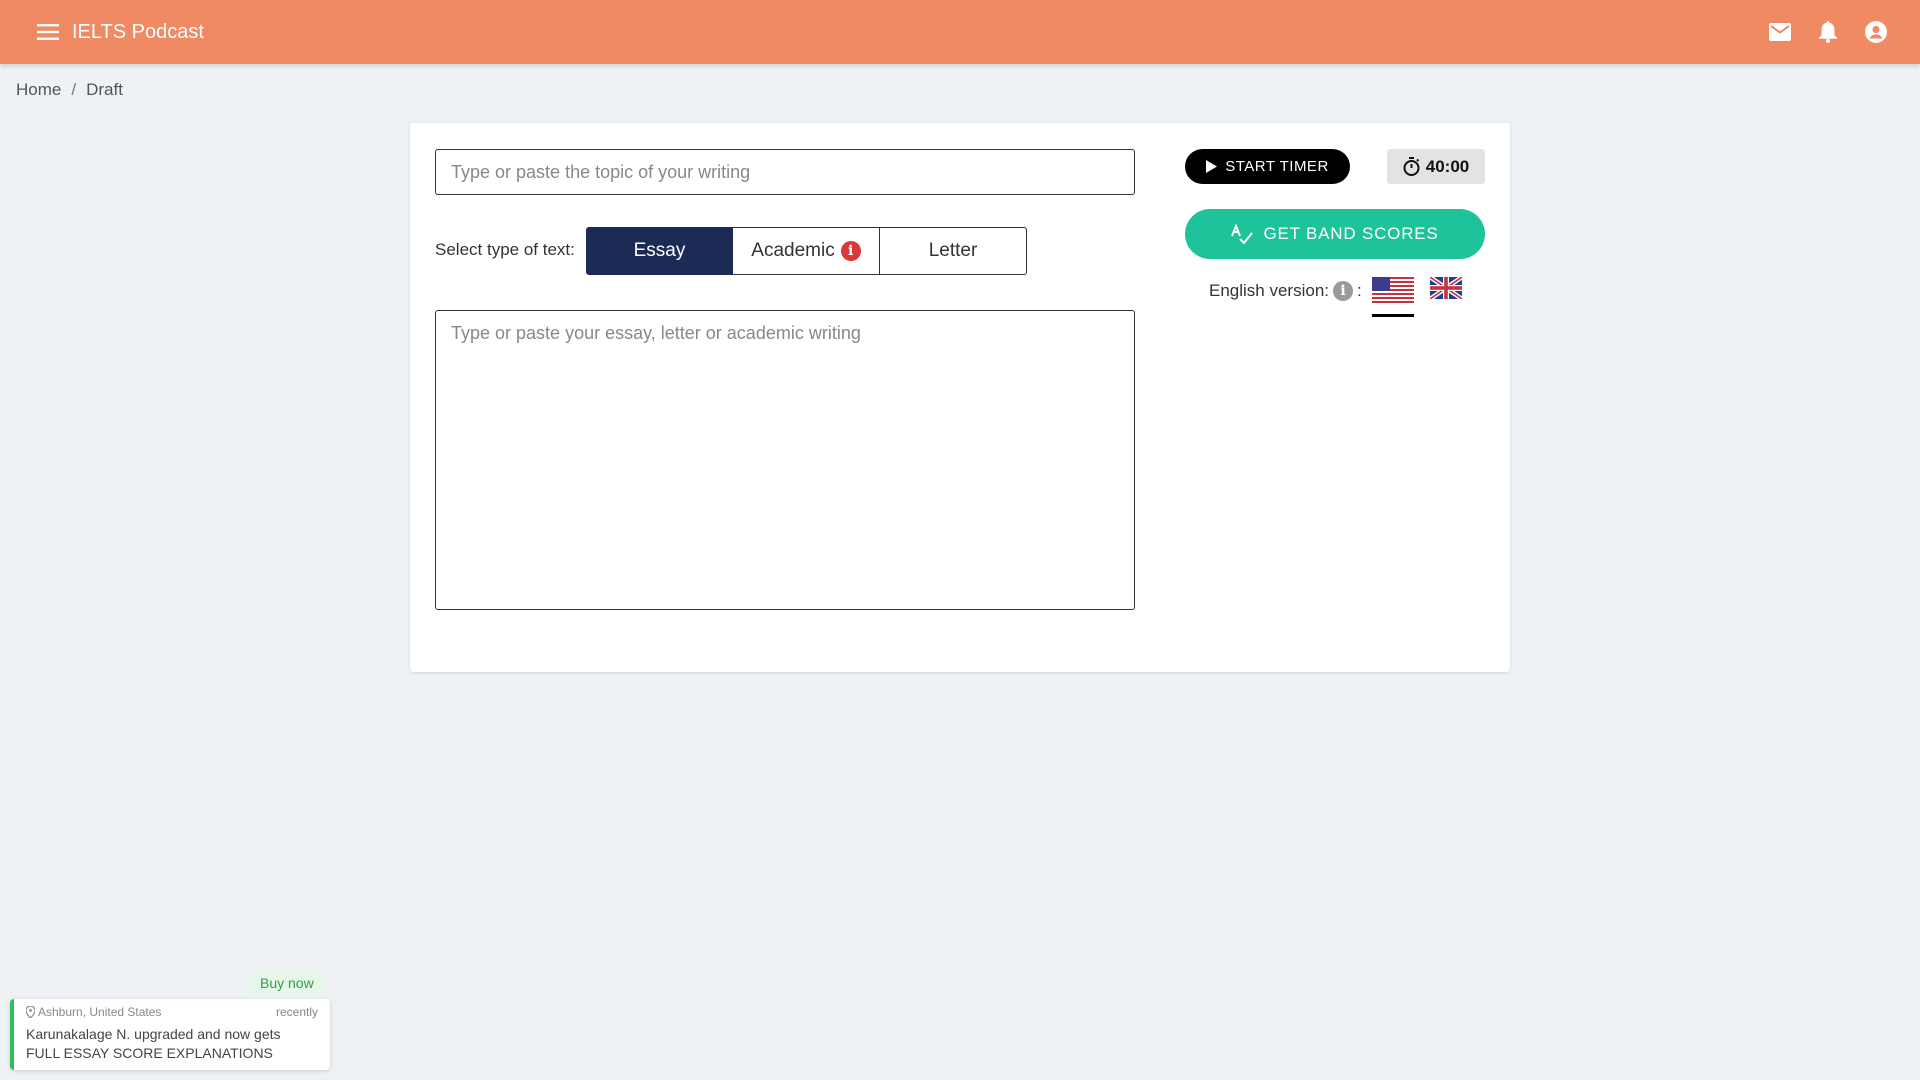 This screenshot has width=1920, height=1080. I want to click on get-band-scores-button: GET BAND SCORES, so click(1335, 234).